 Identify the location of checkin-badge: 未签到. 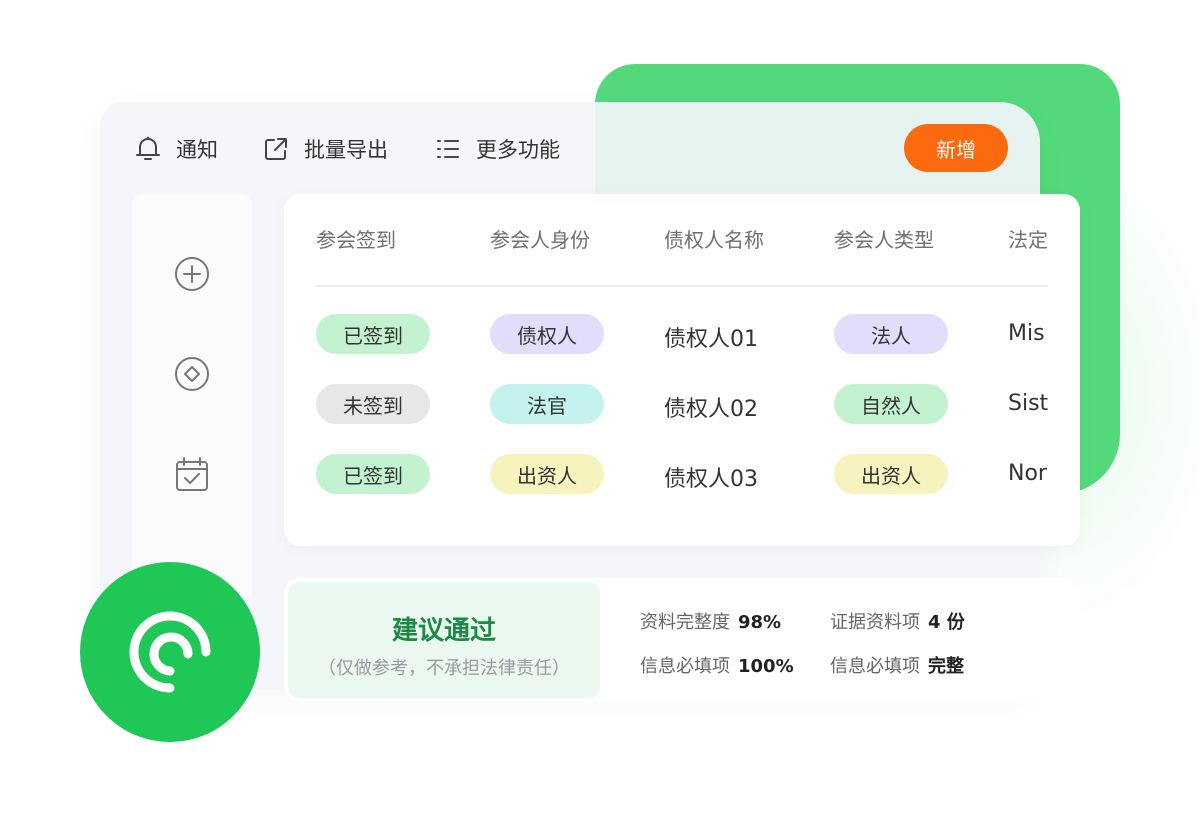
(373, 404).